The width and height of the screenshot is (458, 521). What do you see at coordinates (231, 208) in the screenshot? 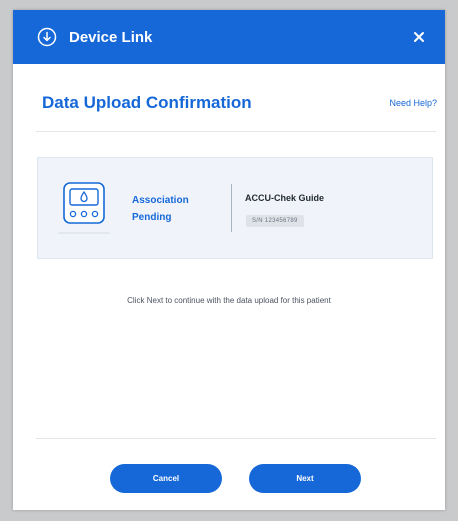
I see `card-separator` at bounding box center [231, 208].